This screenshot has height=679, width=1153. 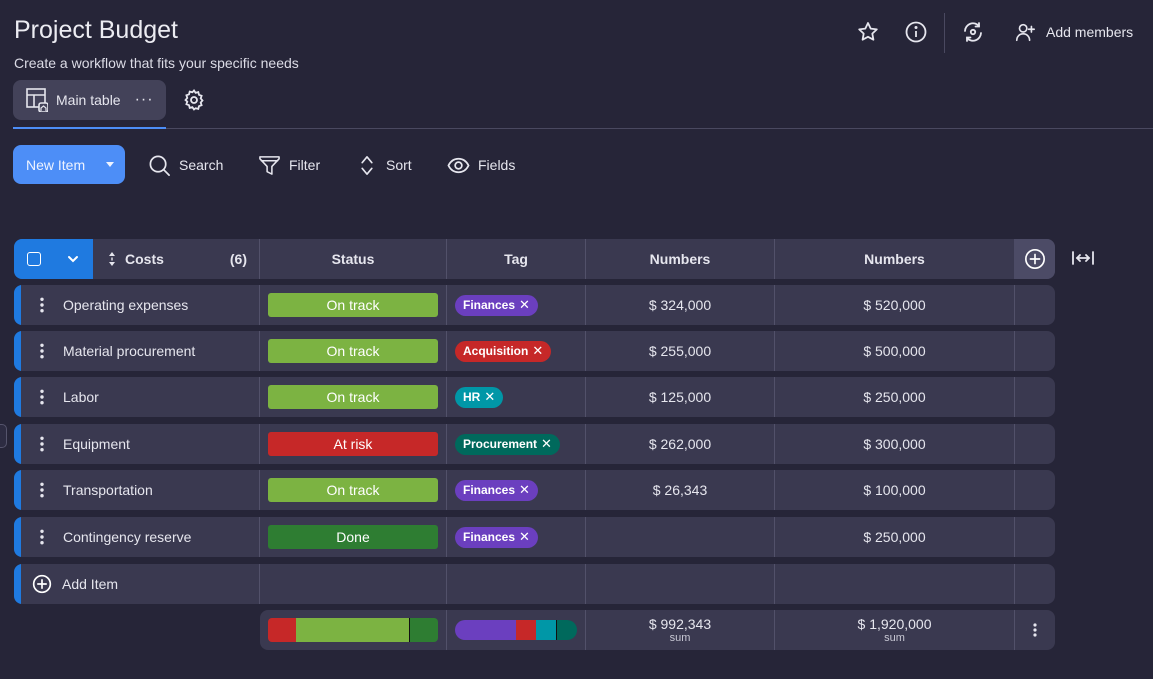 What do you see at coordinates (481, 165) in the screenshot?
I see `fields-button: Fields` at bounding box center [481, 165].